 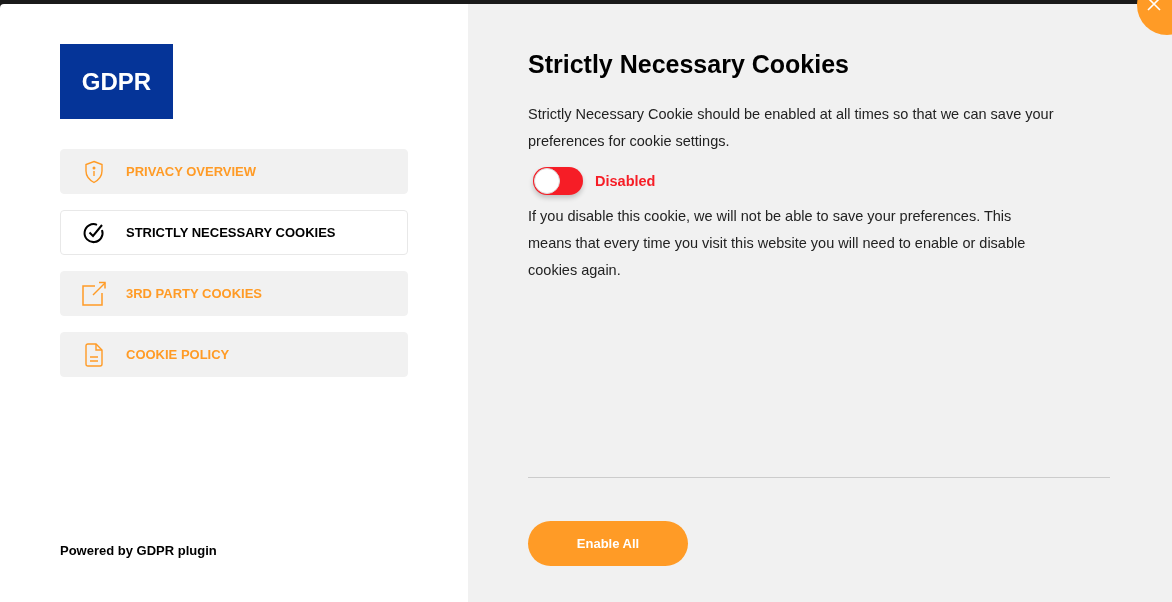 What do you see at coordinates (116, 81) in the screenshot?
I see `gdpr-logo: GDPR` at bounding box center [116, 81].